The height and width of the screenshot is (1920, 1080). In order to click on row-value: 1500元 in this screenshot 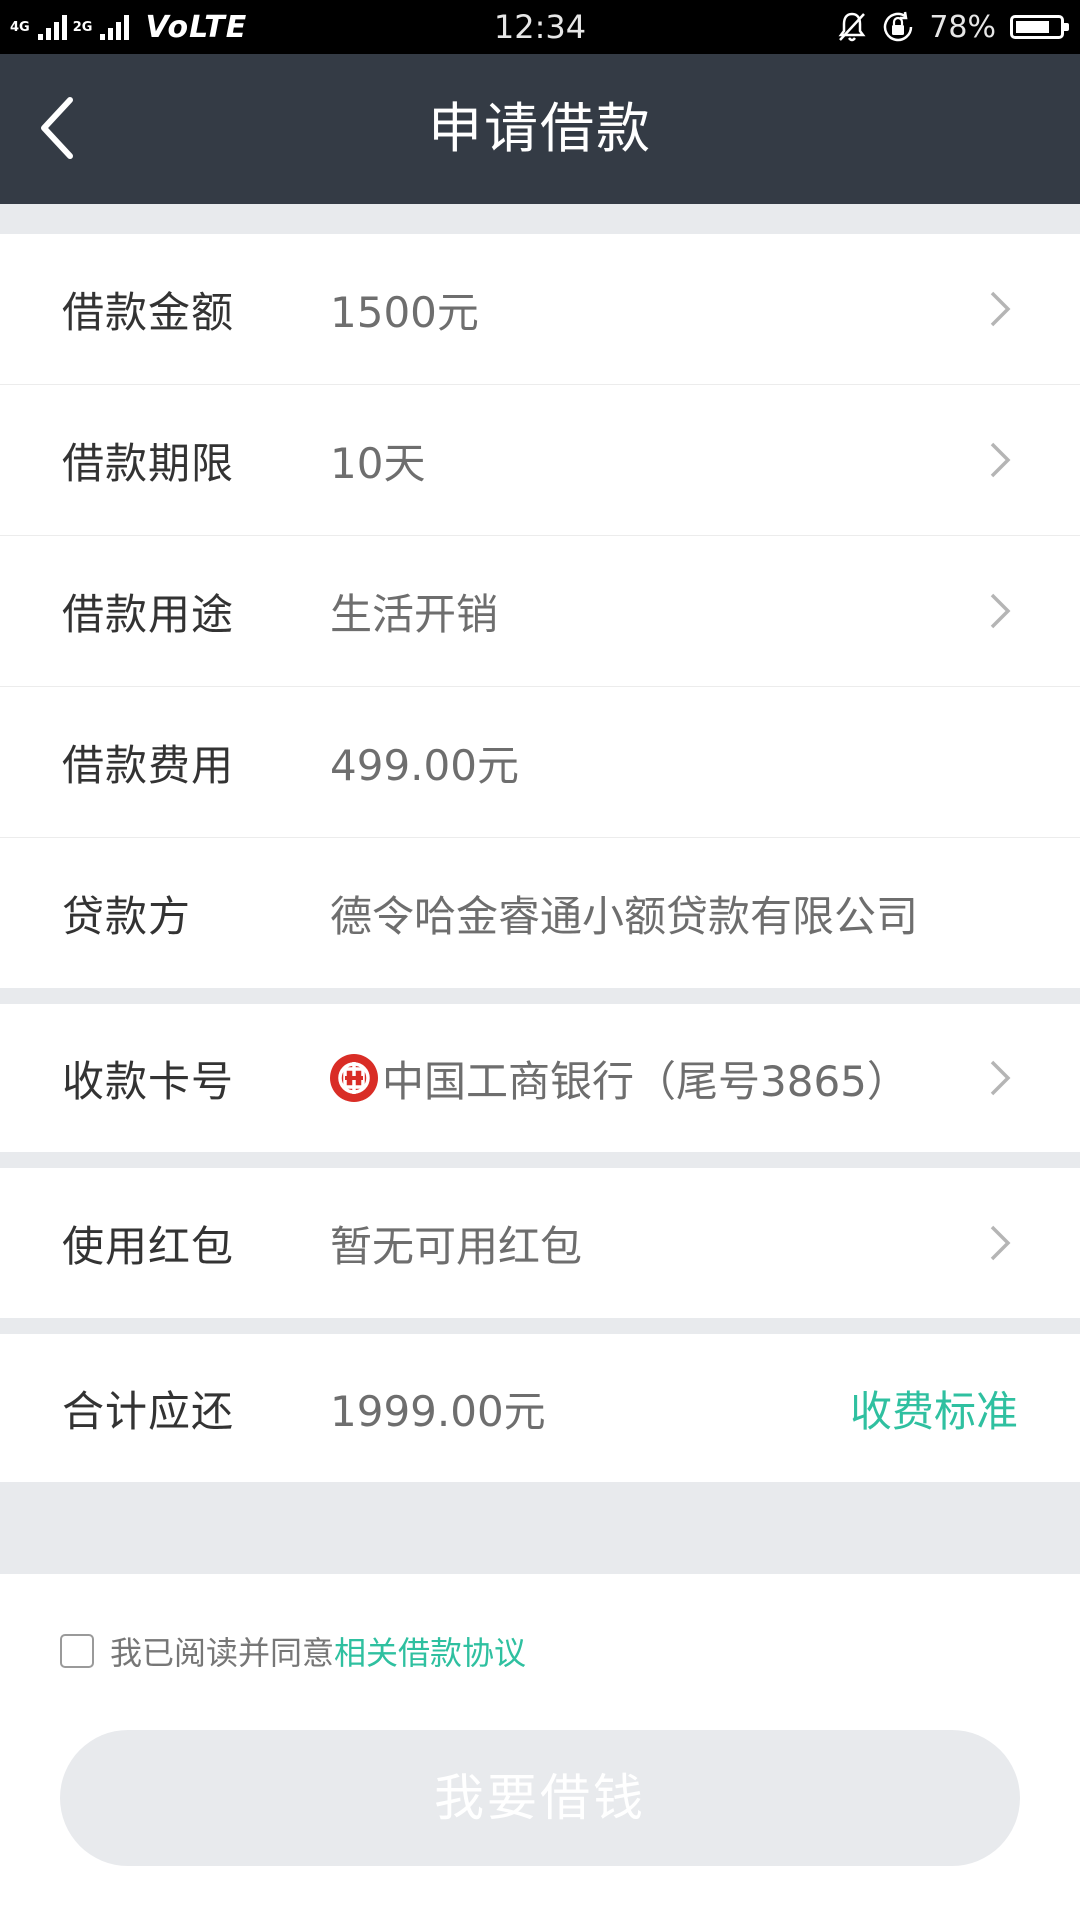, I will do `click(404, 312)`.